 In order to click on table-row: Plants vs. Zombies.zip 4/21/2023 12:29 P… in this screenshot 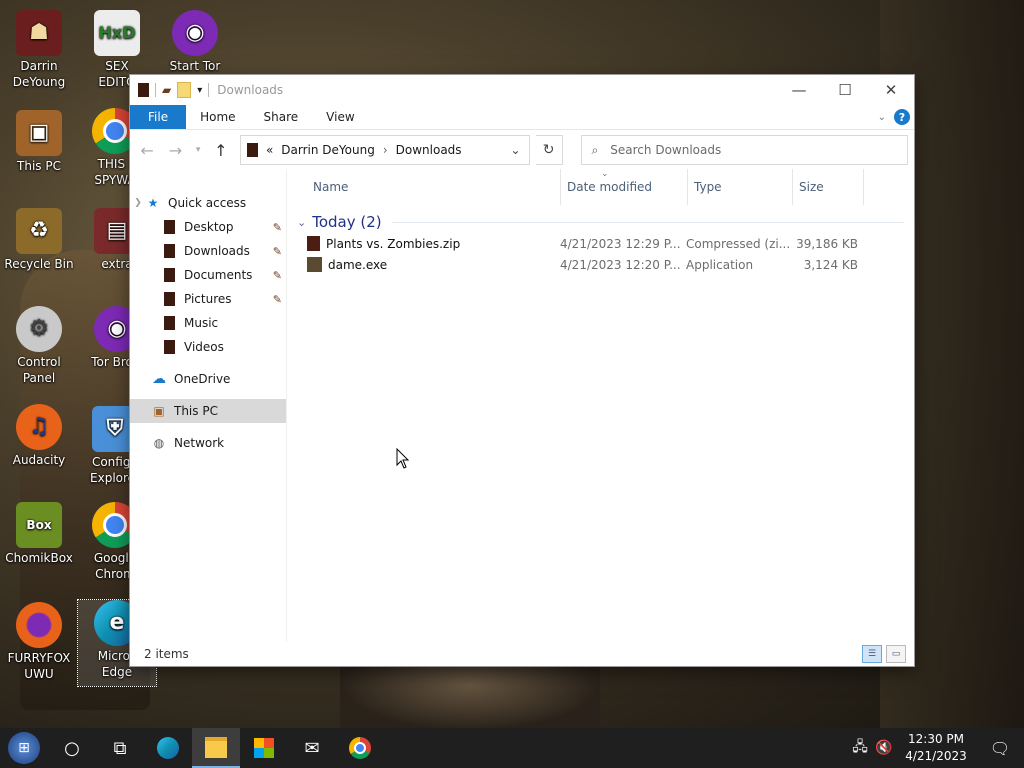, I will do `click(600, 243)`.